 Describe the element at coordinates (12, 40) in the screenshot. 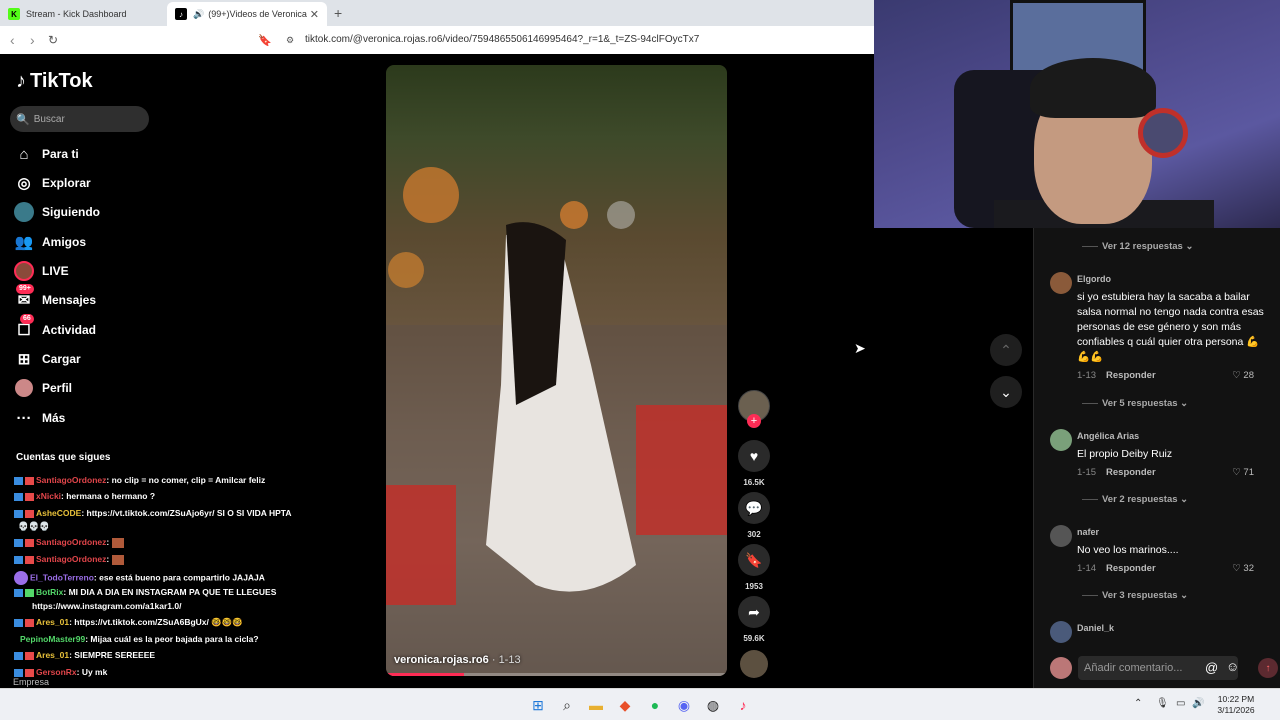

I see `back-icon: ‹` at that location.